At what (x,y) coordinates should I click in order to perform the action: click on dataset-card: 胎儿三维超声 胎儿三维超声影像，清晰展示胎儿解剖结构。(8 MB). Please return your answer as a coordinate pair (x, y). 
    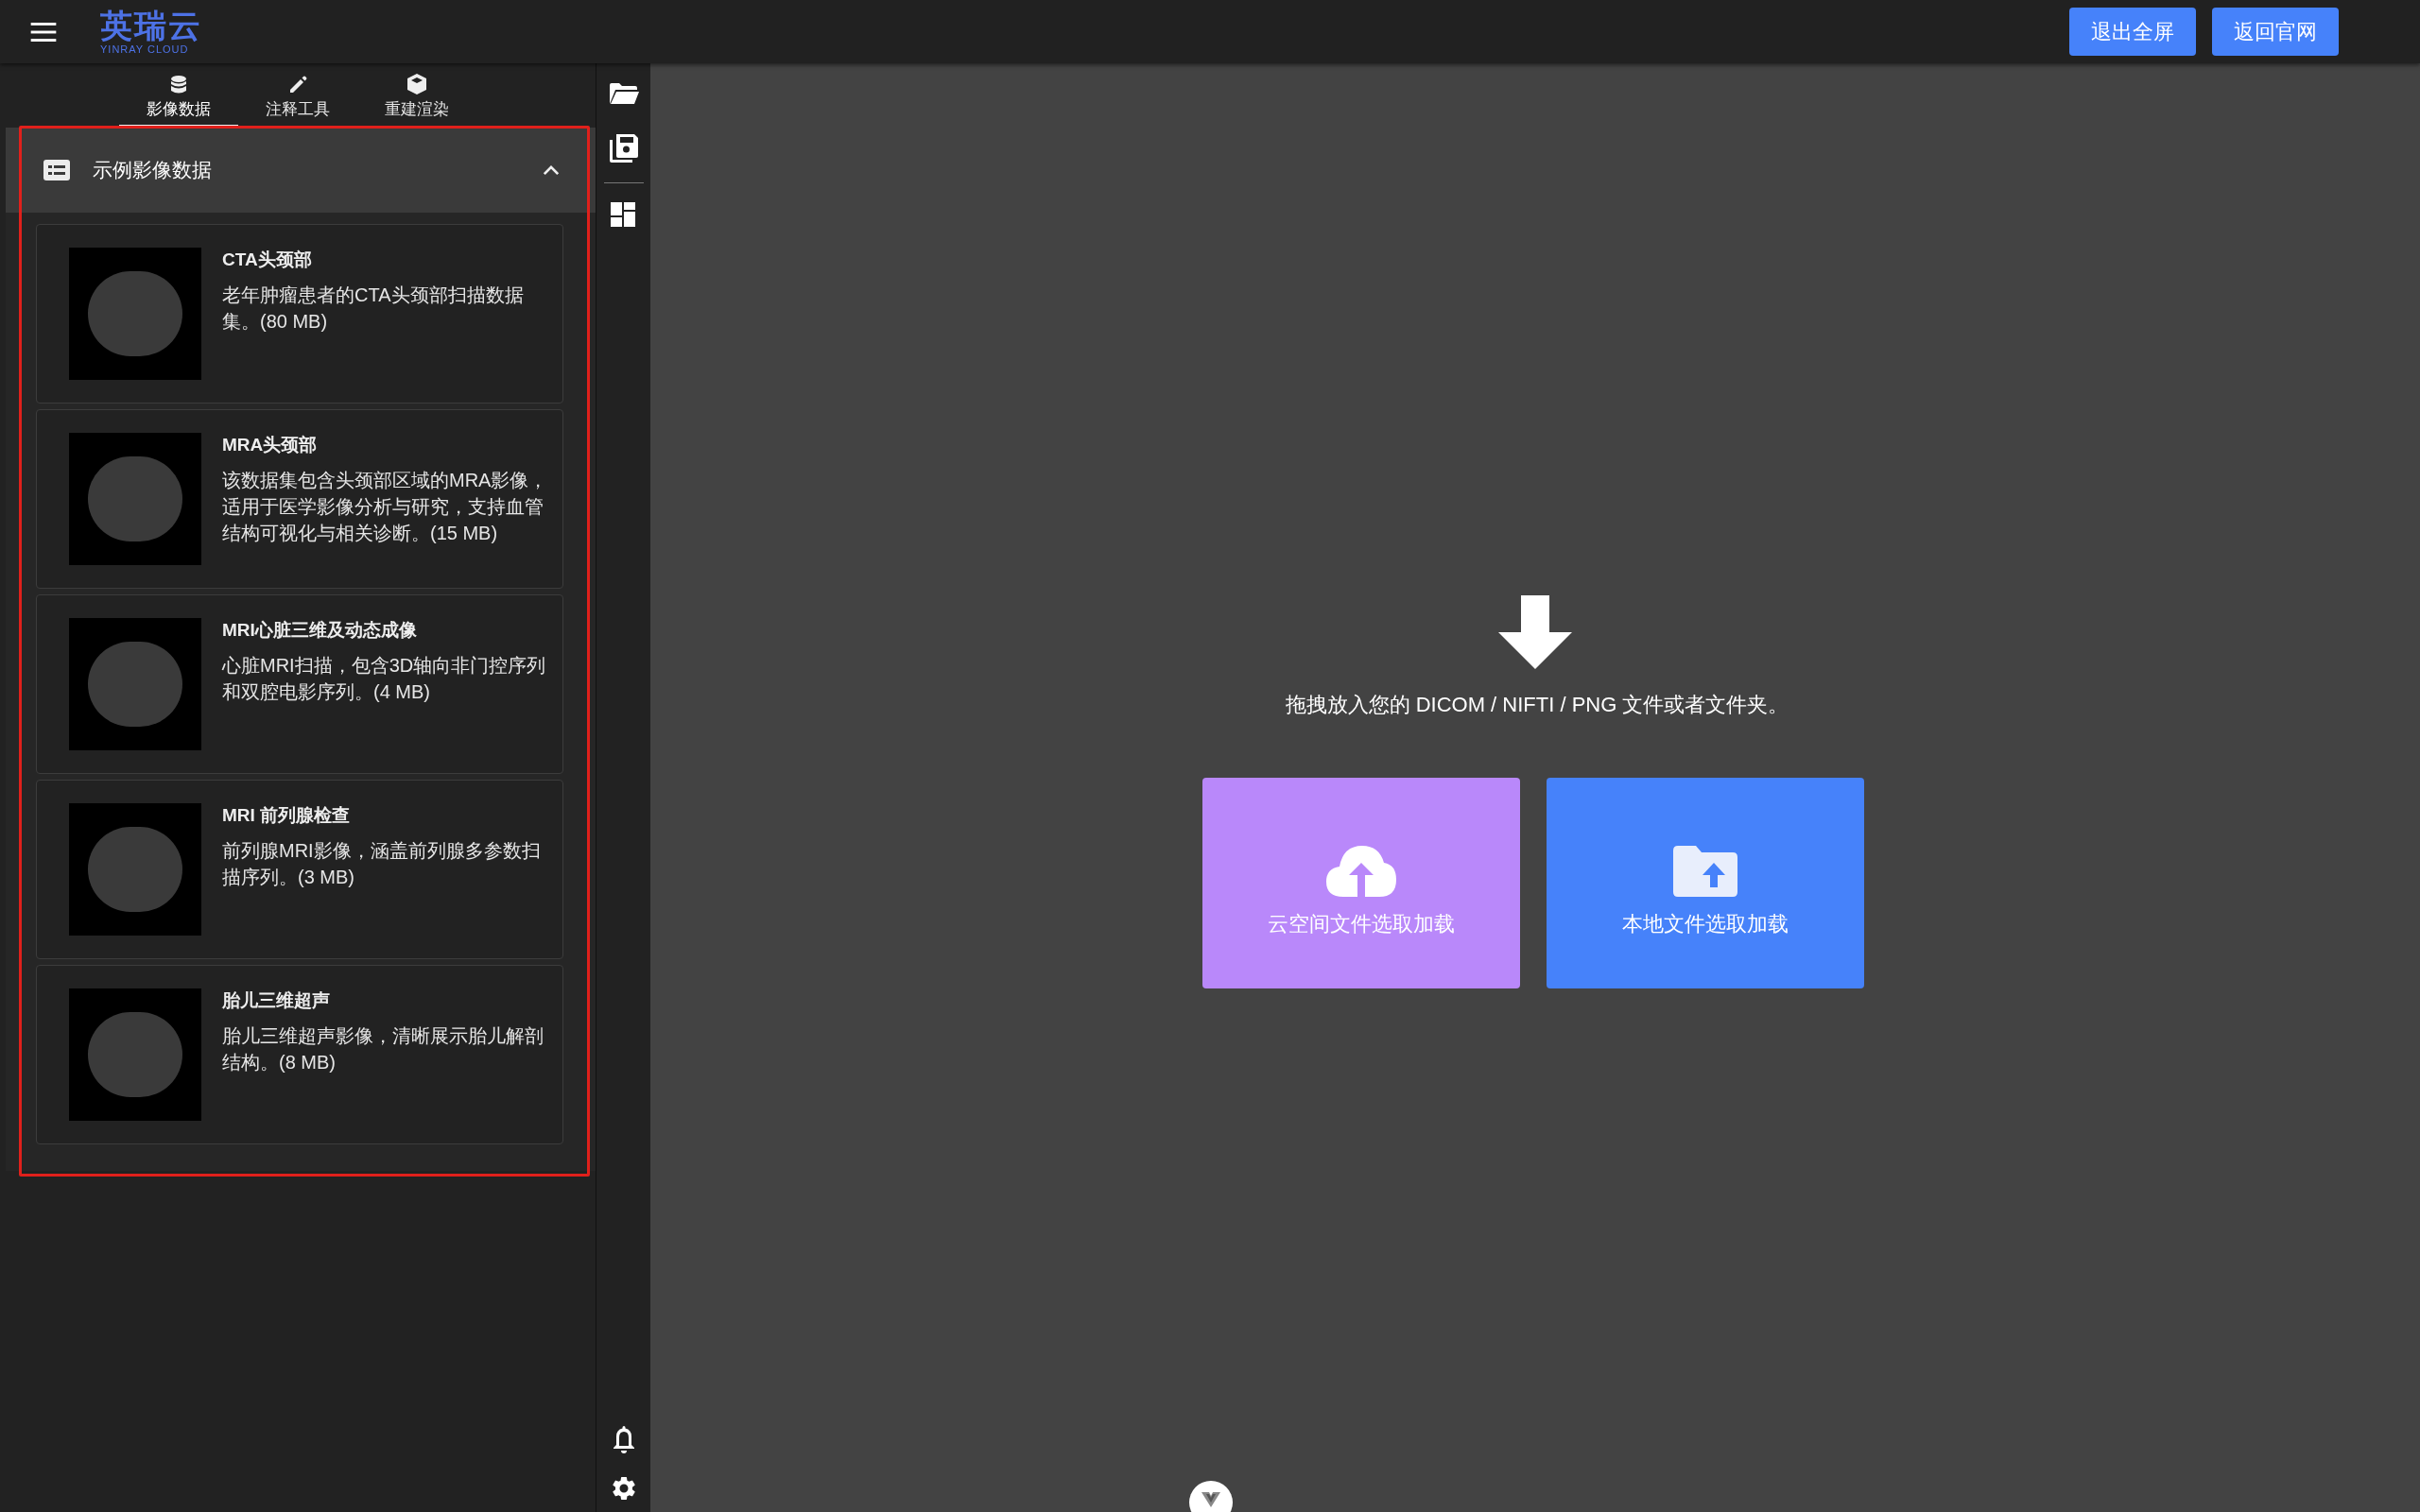
    Looking at the image, I should click on (299, 1054).